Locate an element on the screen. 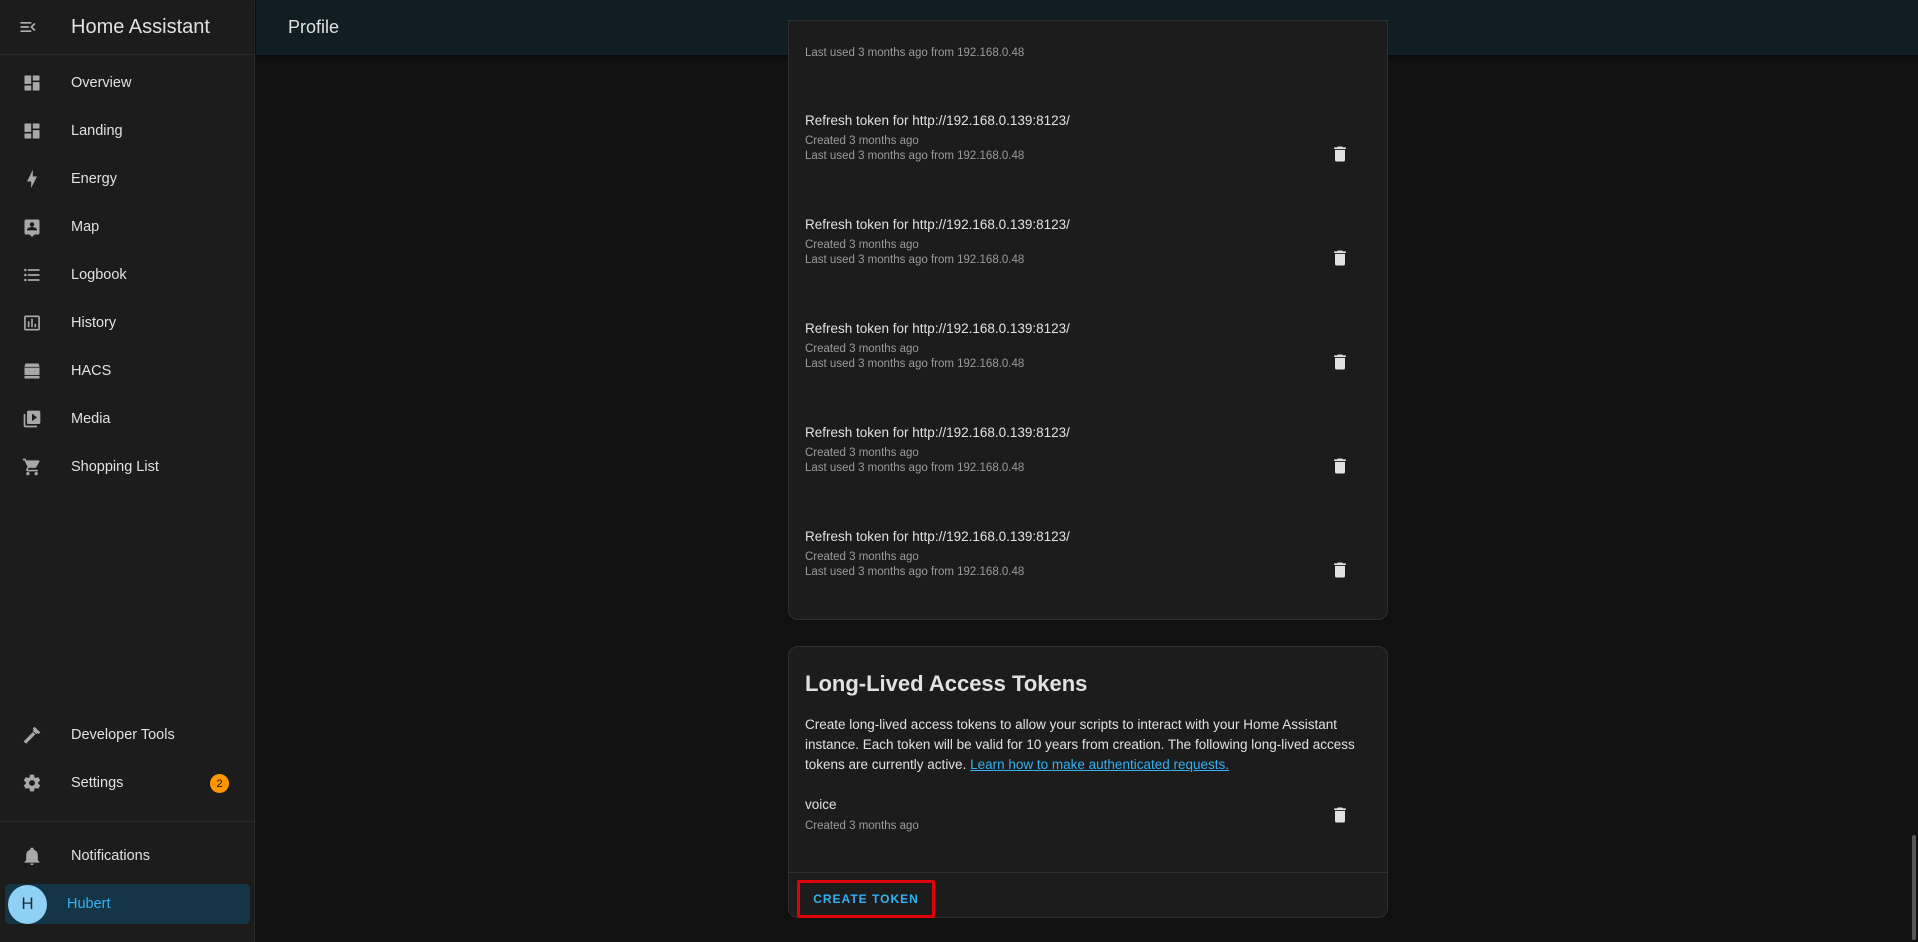 This screenshot has height=942, width=1918. lightning-bolt-icon is located at coordinates (32, 179).